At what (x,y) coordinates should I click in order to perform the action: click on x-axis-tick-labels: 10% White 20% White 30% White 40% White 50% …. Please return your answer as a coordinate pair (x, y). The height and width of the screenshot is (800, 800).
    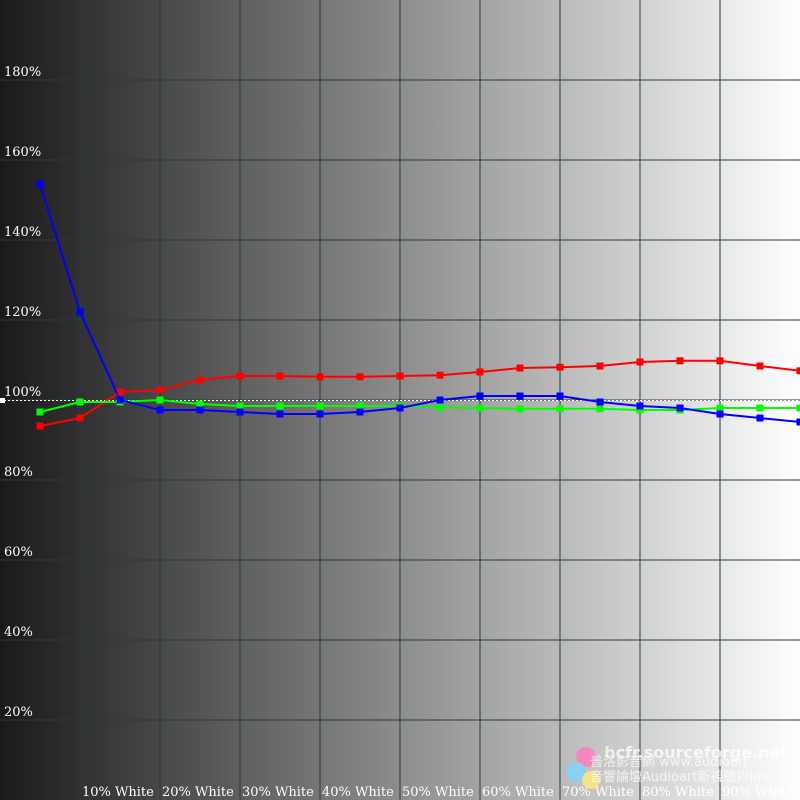
    Looking at the image, I should click on (438, 792).